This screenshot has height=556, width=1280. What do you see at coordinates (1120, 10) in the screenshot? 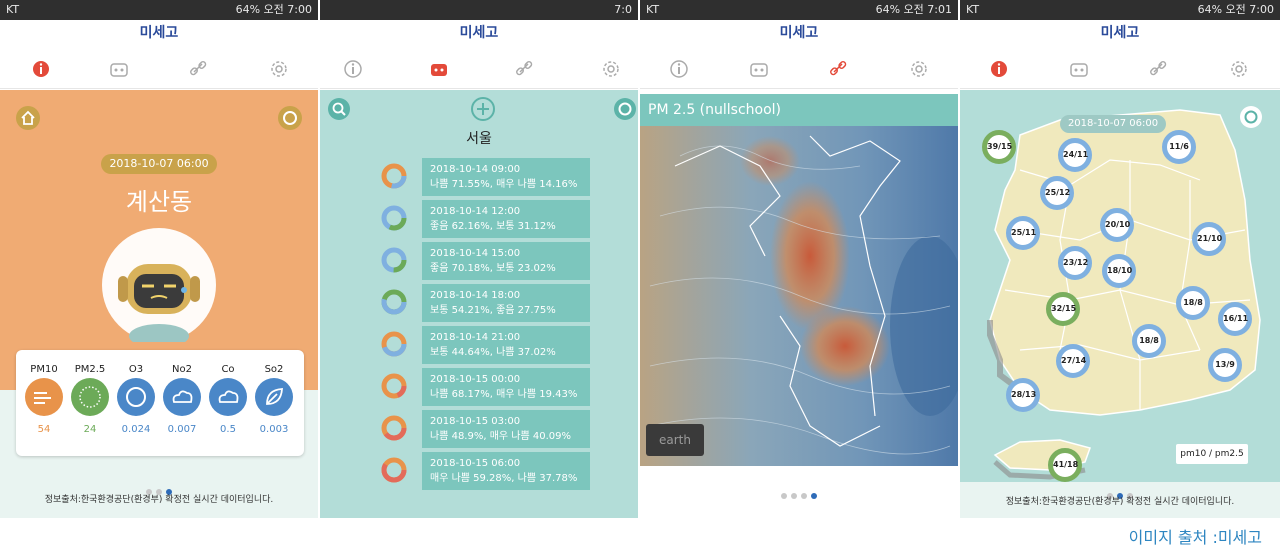
I see `status-bar: KT 64% 오전 7:00` at bounding box center [1120, 10].